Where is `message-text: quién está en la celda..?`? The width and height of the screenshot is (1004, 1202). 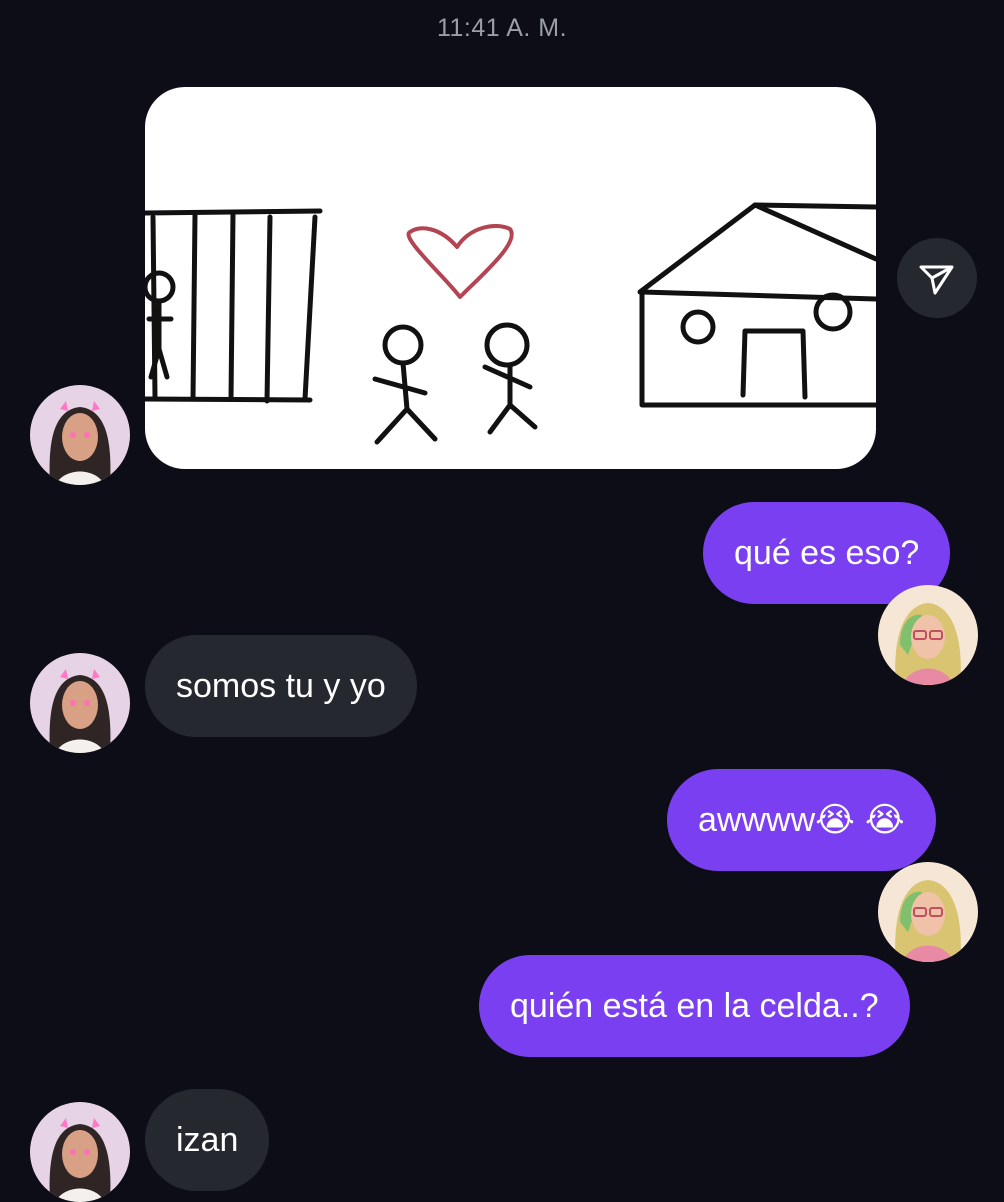
message-text: quién está en la celda..? is located at coordinates (694, 1006).